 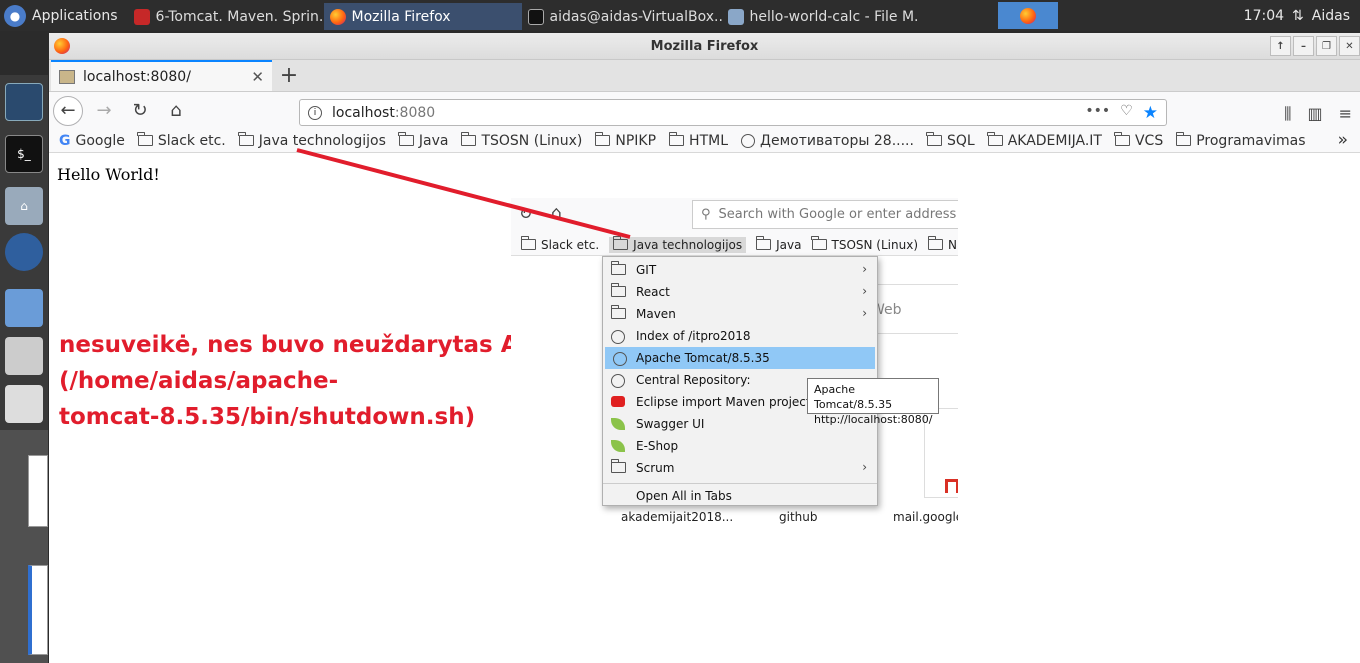 I want to click on desktop-icon, so click(x=24, y=102).